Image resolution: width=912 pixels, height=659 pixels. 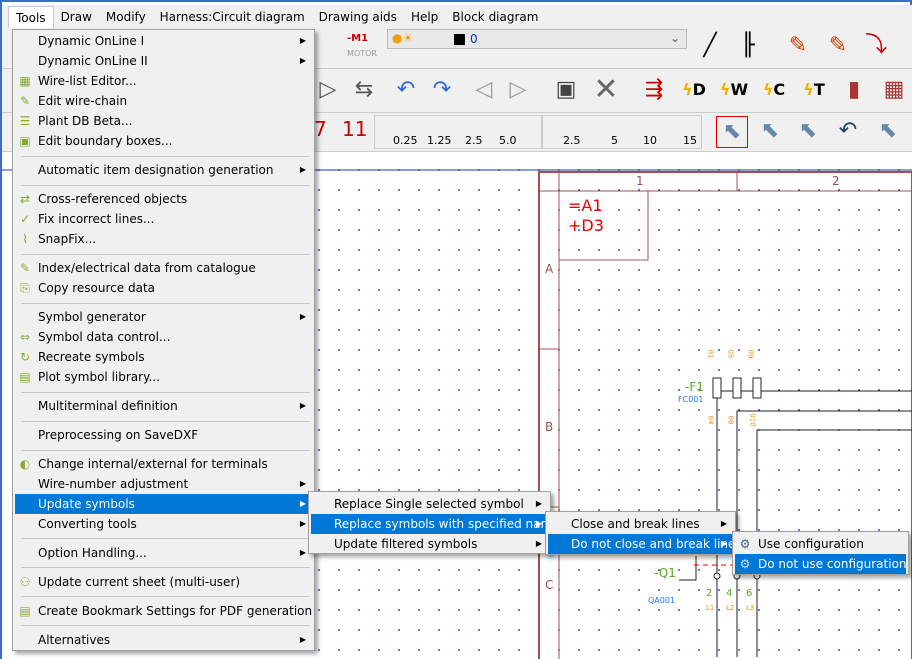 I want to click on swap-icon: ⇆, so click(x=364, y=90).